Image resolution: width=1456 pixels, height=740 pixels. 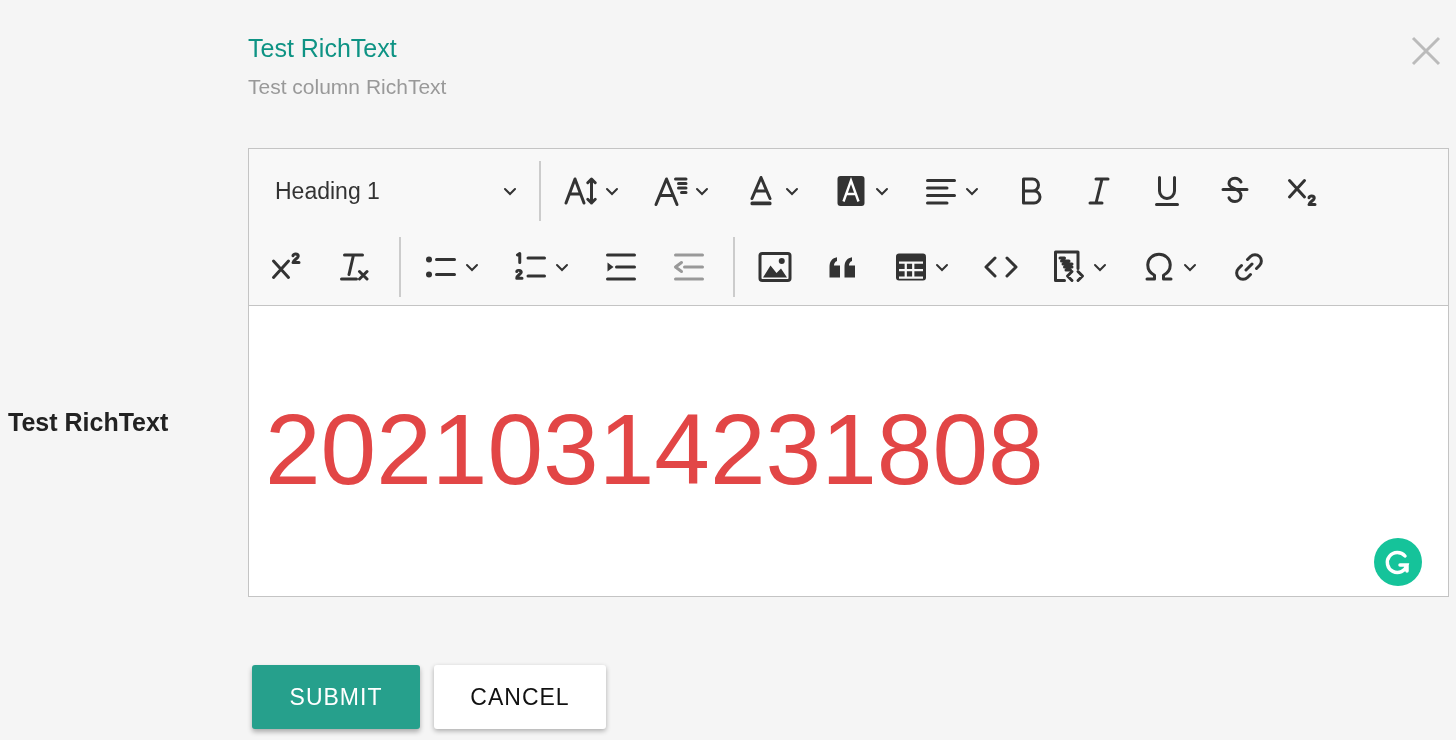 What do you see at coordinates (88, 422) in the screenshot?
I see `field-label: Test RichText` at bounding box center [88, 422].